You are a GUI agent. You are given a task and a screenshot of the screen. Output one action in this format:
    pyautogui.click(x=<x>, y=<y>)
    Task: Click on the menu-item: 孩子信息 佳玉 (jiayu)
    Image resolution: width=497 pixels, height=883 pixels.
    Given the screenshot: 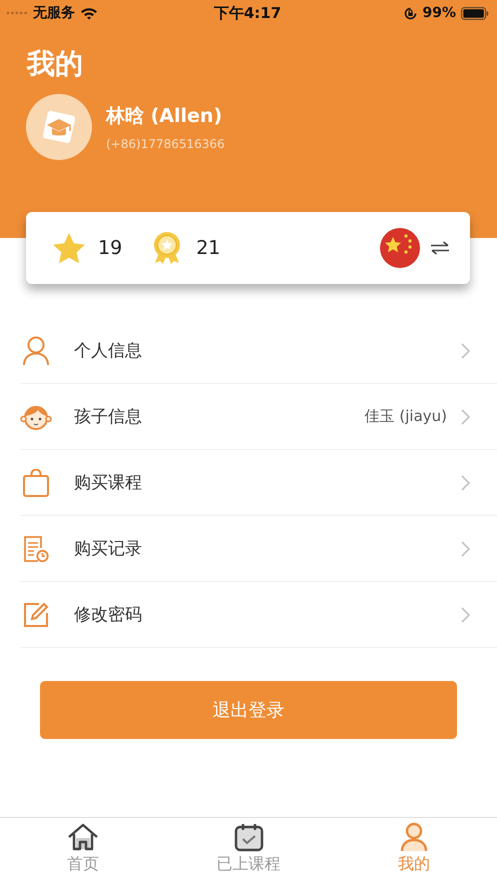 What is the action you would take?
    pyautogui.click(x=258, y=417)
    